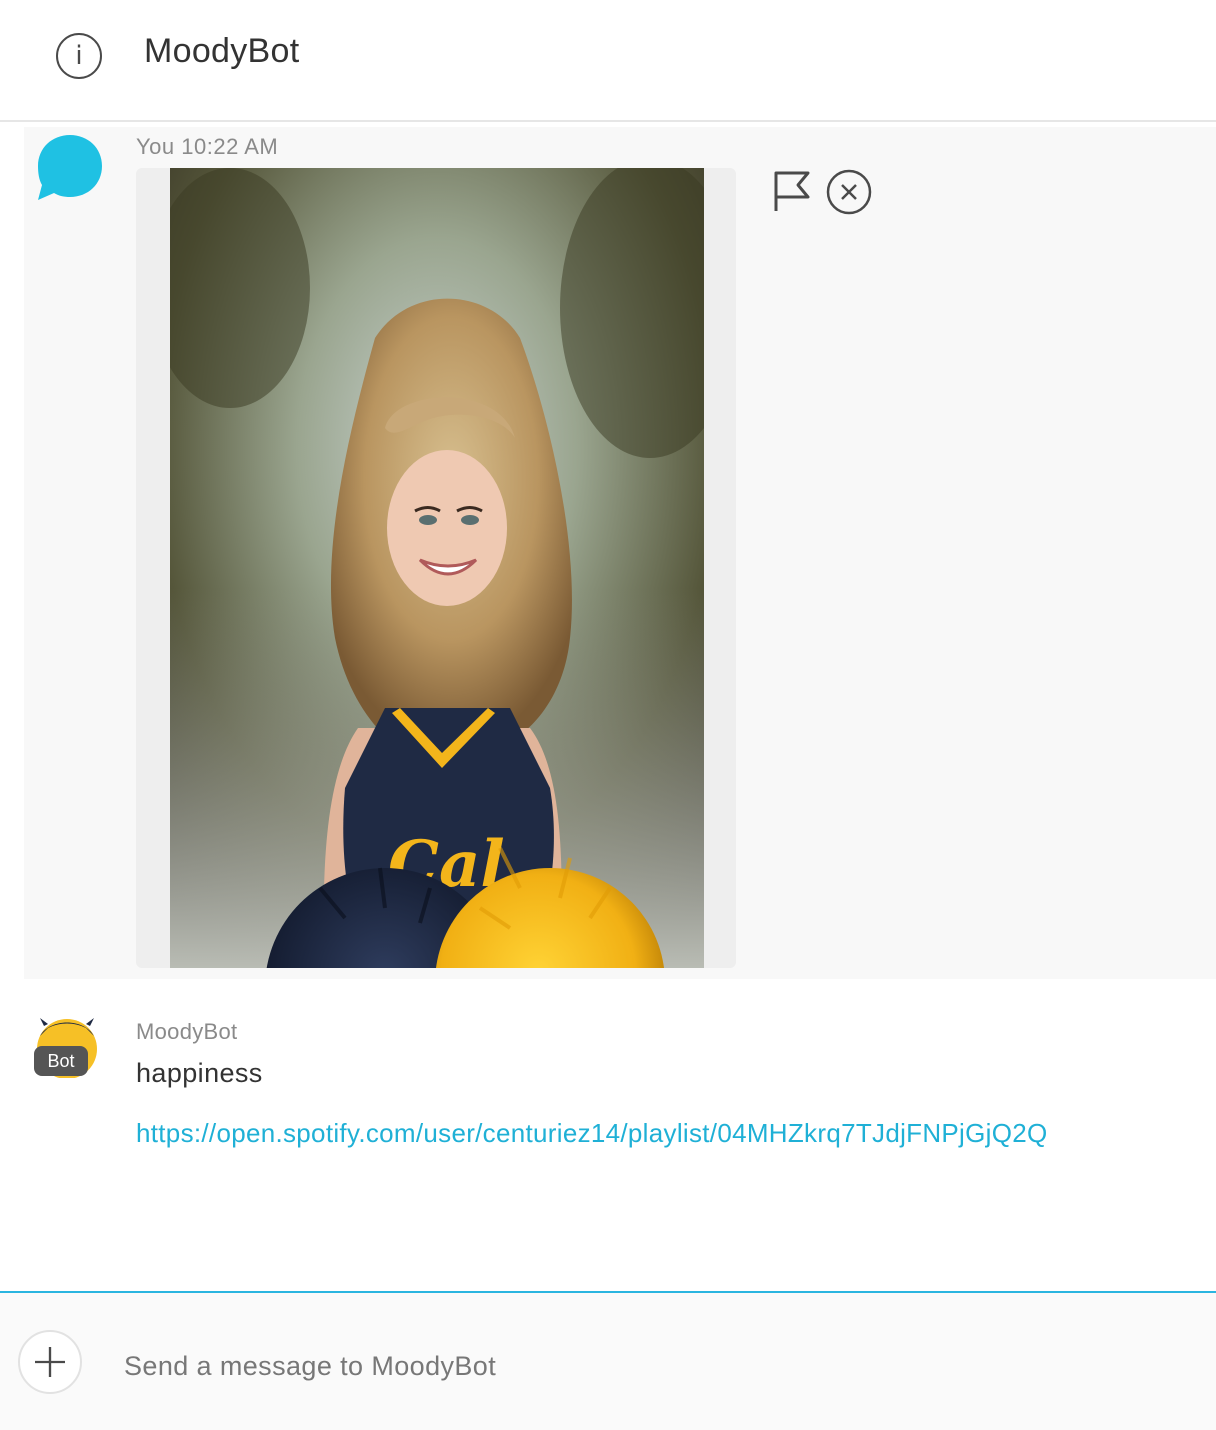 This screenshot has height=1430, width=1216. Describe the element at coordinates (650, 1366) in the screenshot. I see `message-input` at that location.